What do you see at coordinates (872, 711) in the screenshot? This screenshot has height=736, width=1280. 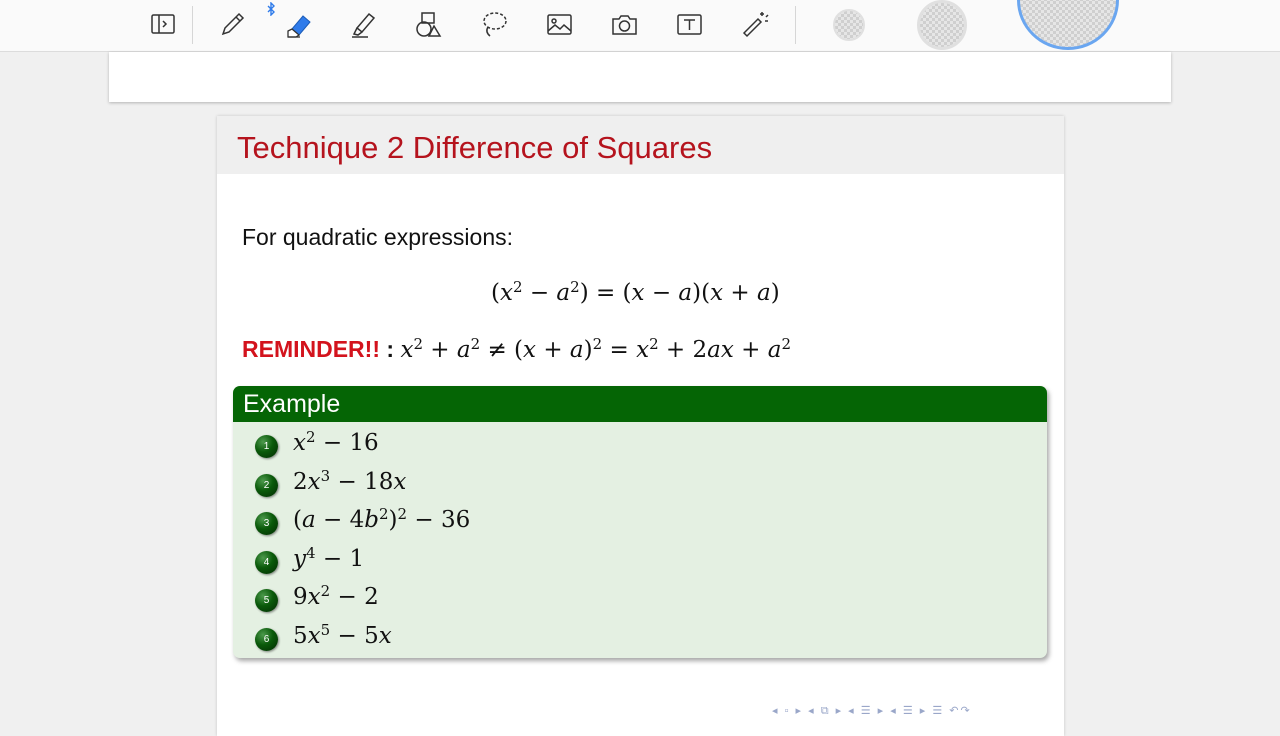 I see `beamer-navigation-symbols: ◂ ▫ ▸ ◂ ⧉ ▸ ◂ ☰ ▸ ◂ ☰ ▸ ☰ ↶↷` at bounding box center [872, 711].